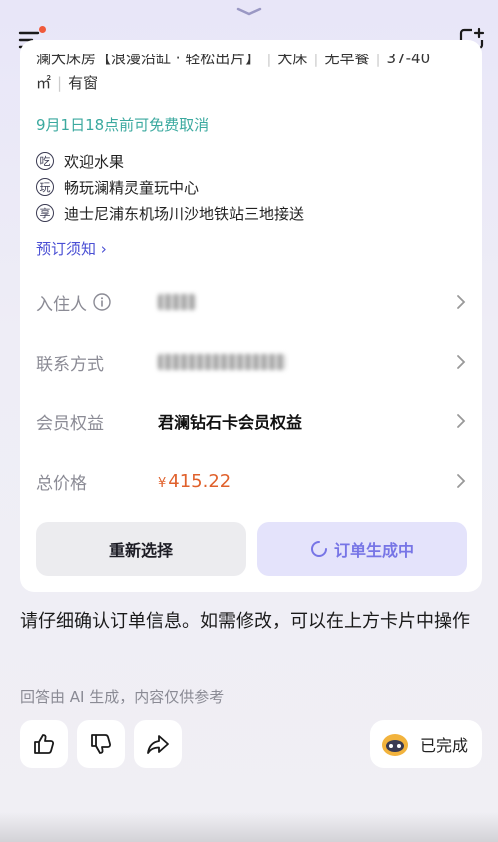 This screenshot has width=498, height=842. I want to click on generating-label: 订单生成中, so click(373, 550).